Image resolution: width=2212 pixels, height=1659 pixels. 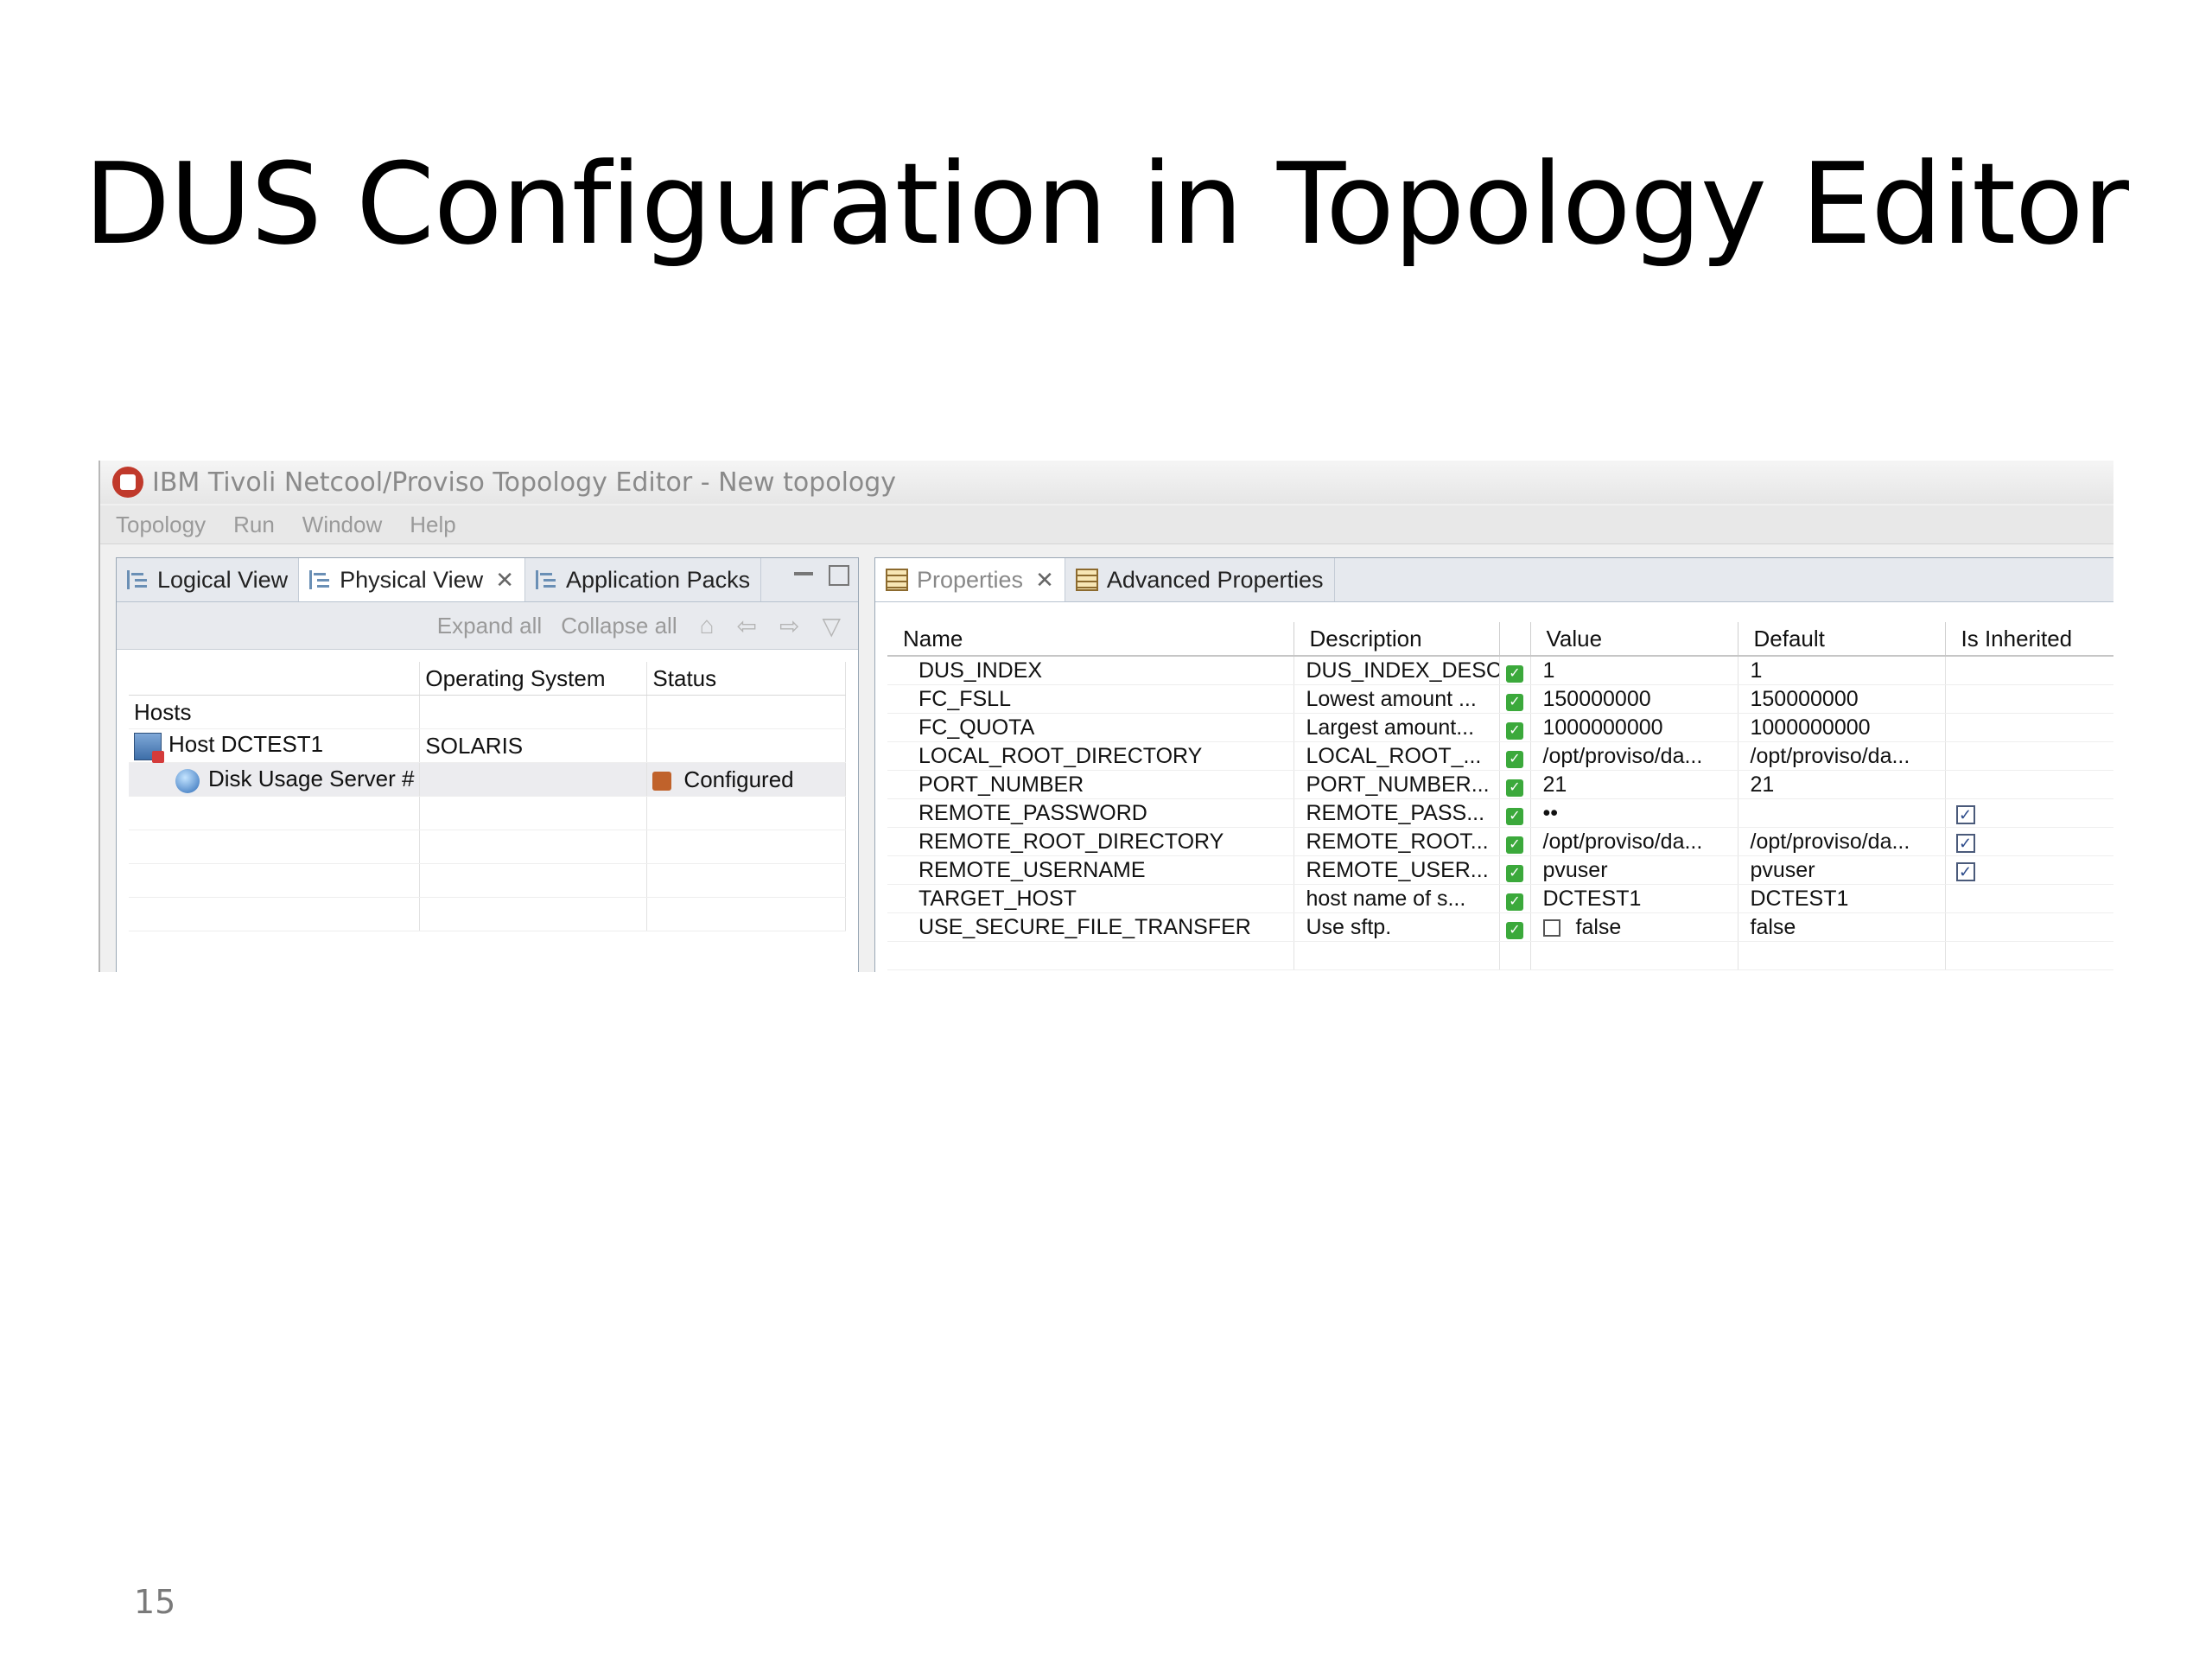 I want to click on menu-window: Window, so click(x=342, y=525).